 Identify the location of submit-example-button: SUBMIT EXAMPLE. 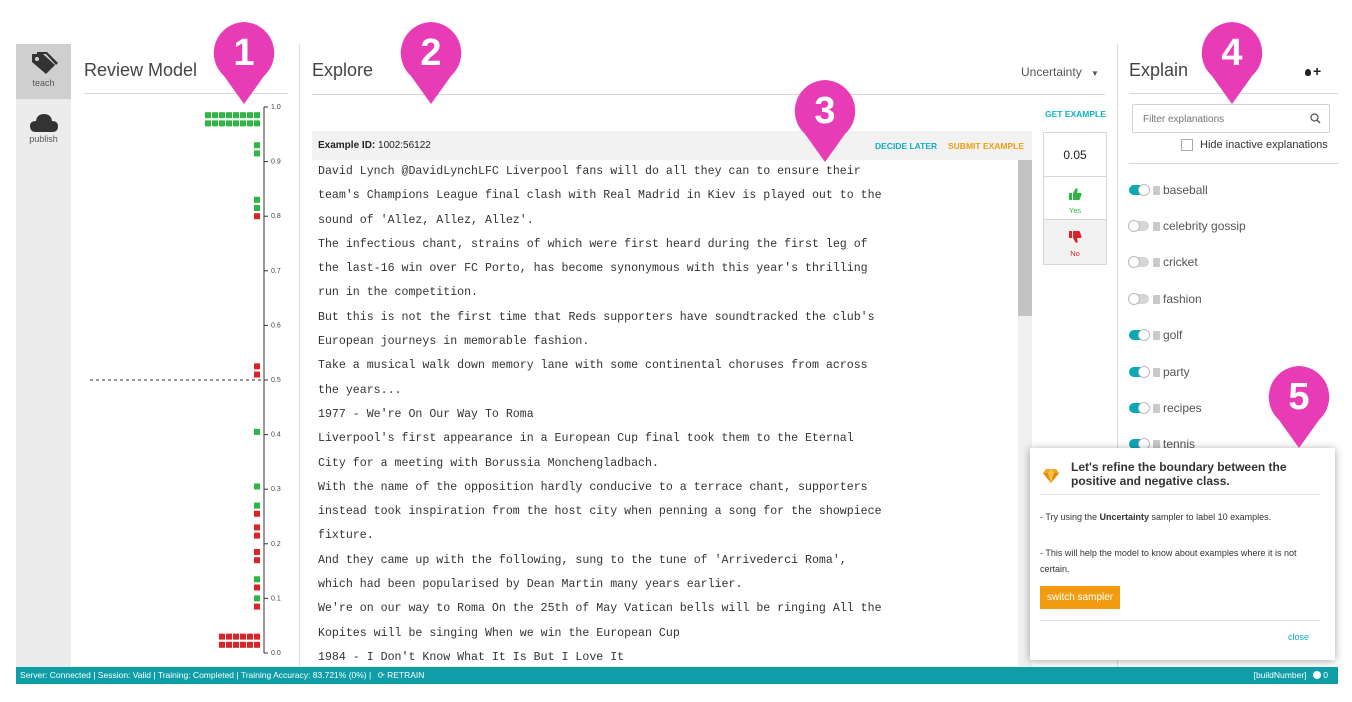
(986, 146).